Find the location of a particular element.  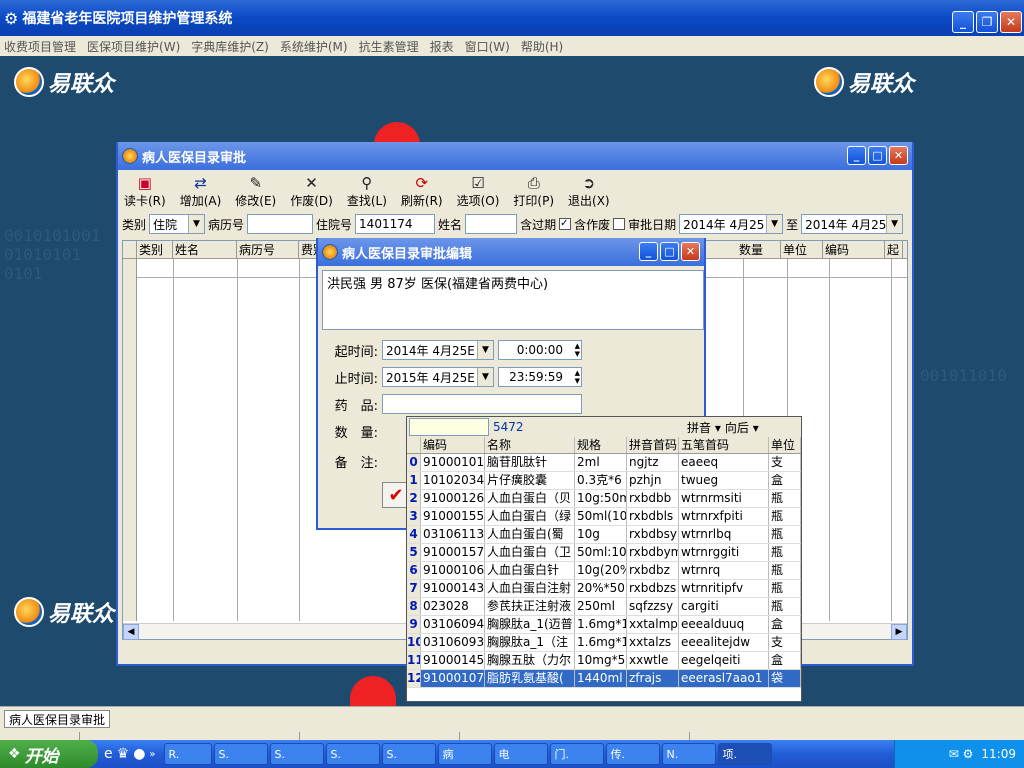

grid-col-code: 编码 is located at coordinates (854, 249).